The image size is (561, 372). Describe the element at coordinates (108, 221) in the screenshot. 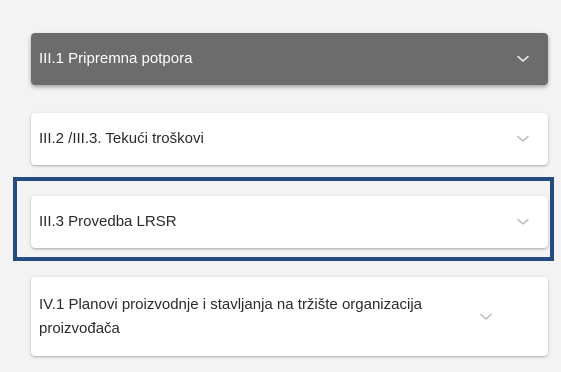

I see `accordion-item-label: III.3 Provedba LRSR` at that location.